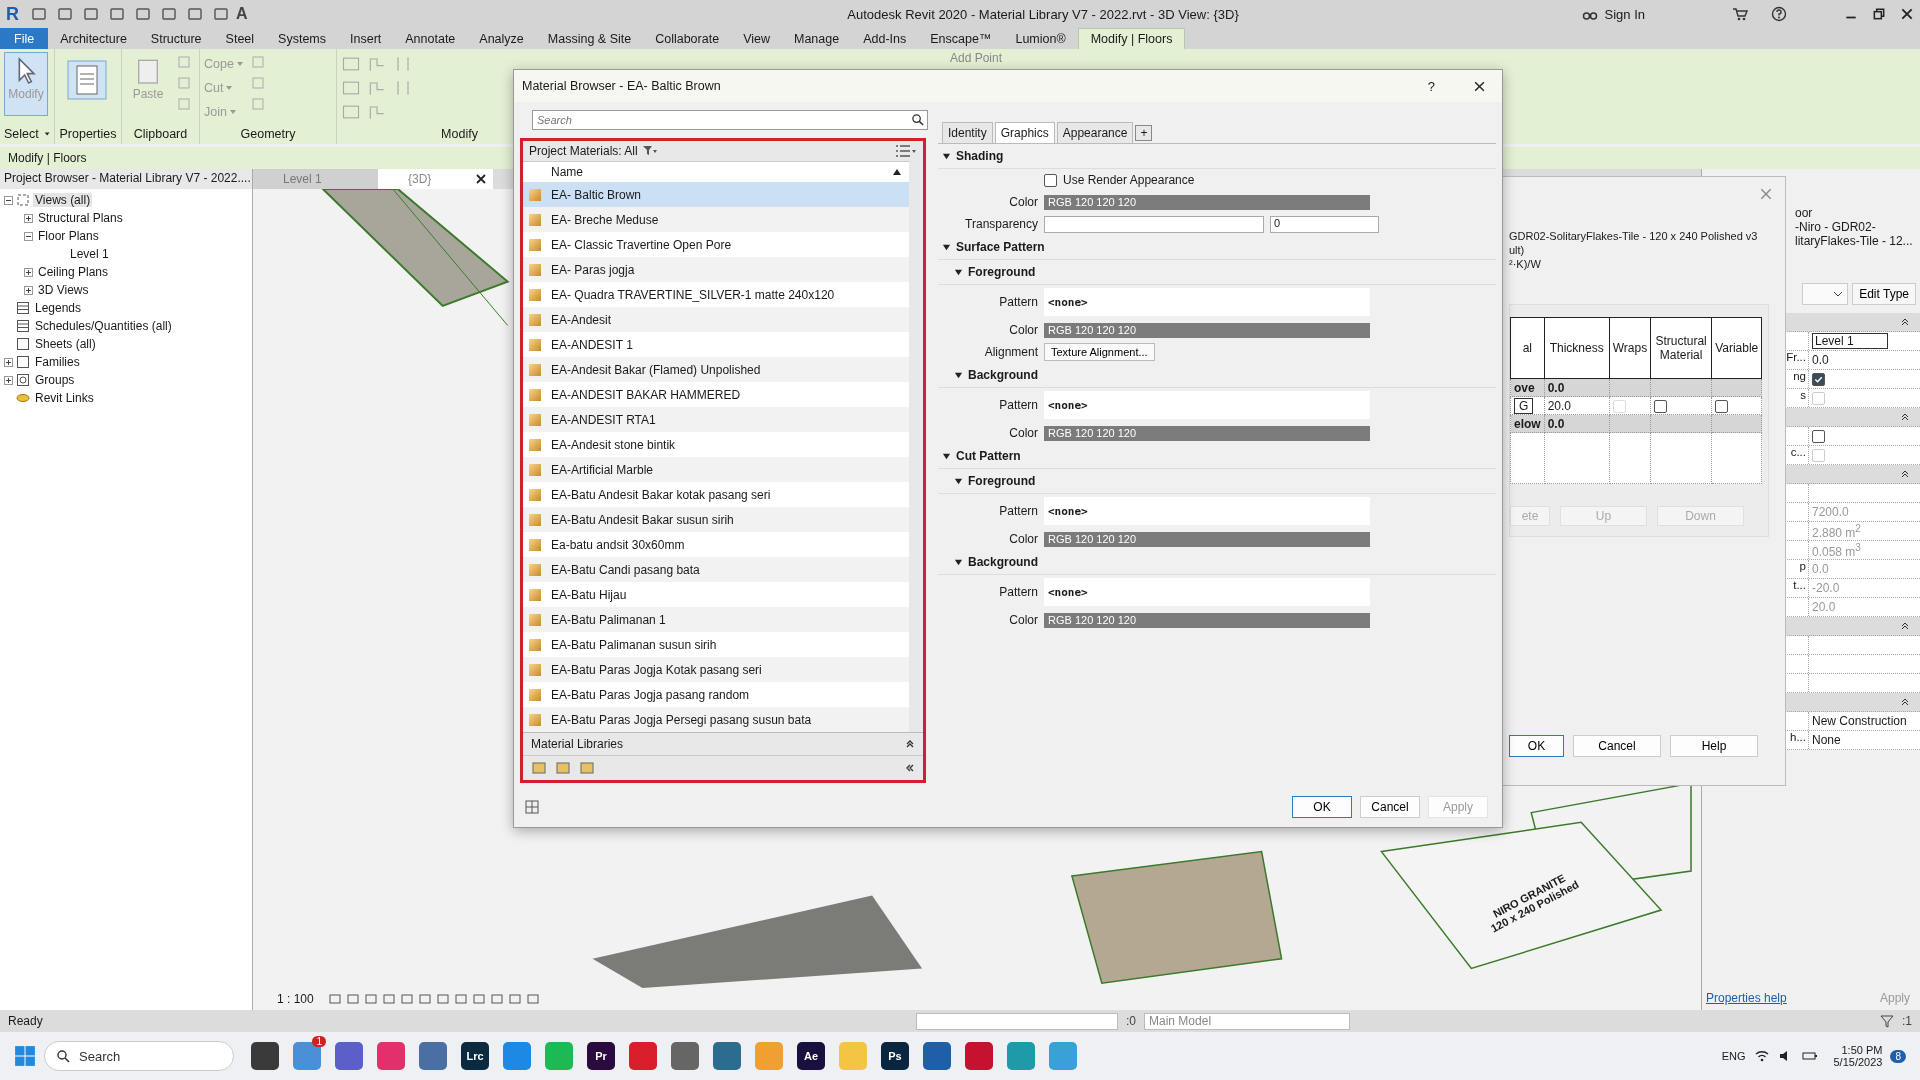 The height and width of the screenshot is (1080, 1920). I want to click on language-indicator: ENG, so click(1733, 1056).